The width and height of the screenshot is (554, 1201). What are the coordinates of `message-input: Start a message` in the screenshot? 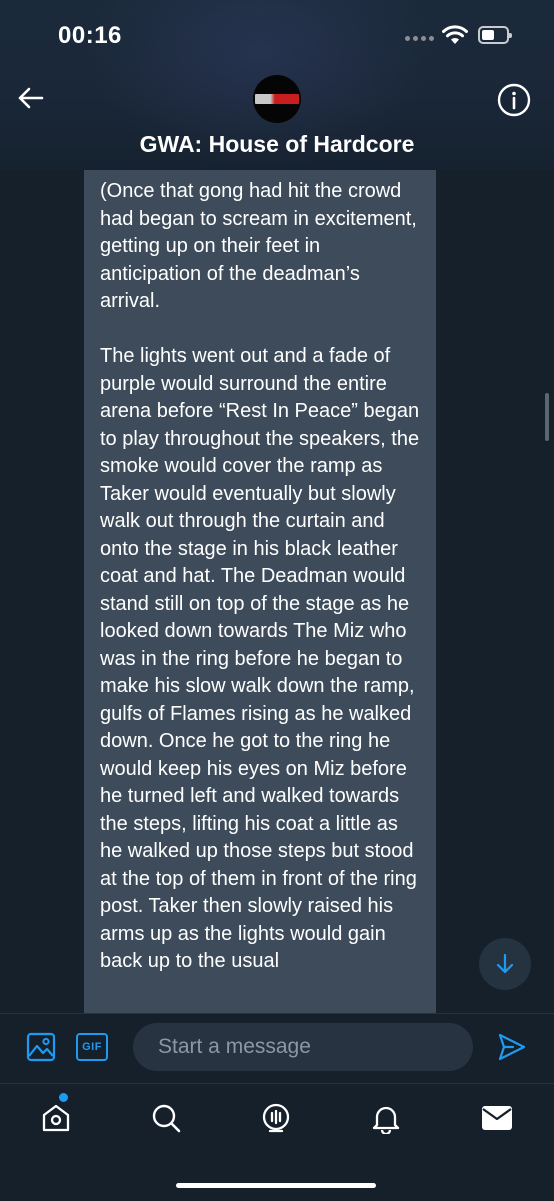 It's located at (303, 1047).